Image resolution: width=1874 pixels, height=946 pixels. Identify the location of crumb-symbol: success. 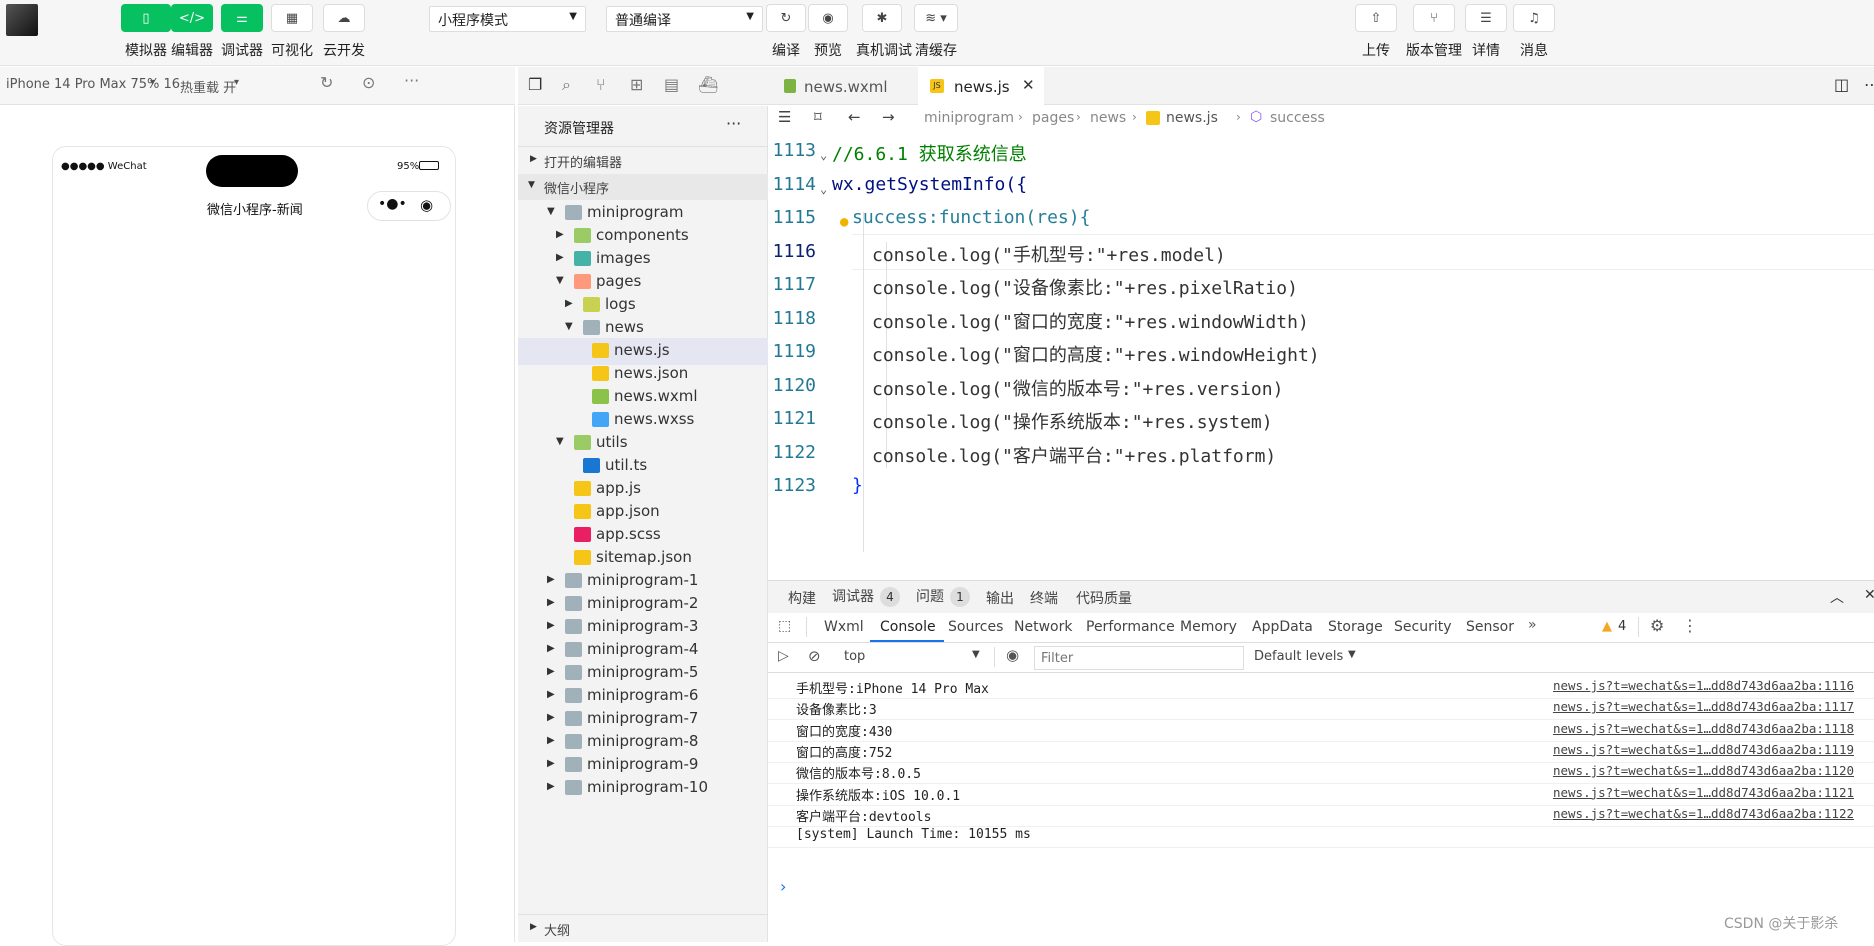
(1297, 118).